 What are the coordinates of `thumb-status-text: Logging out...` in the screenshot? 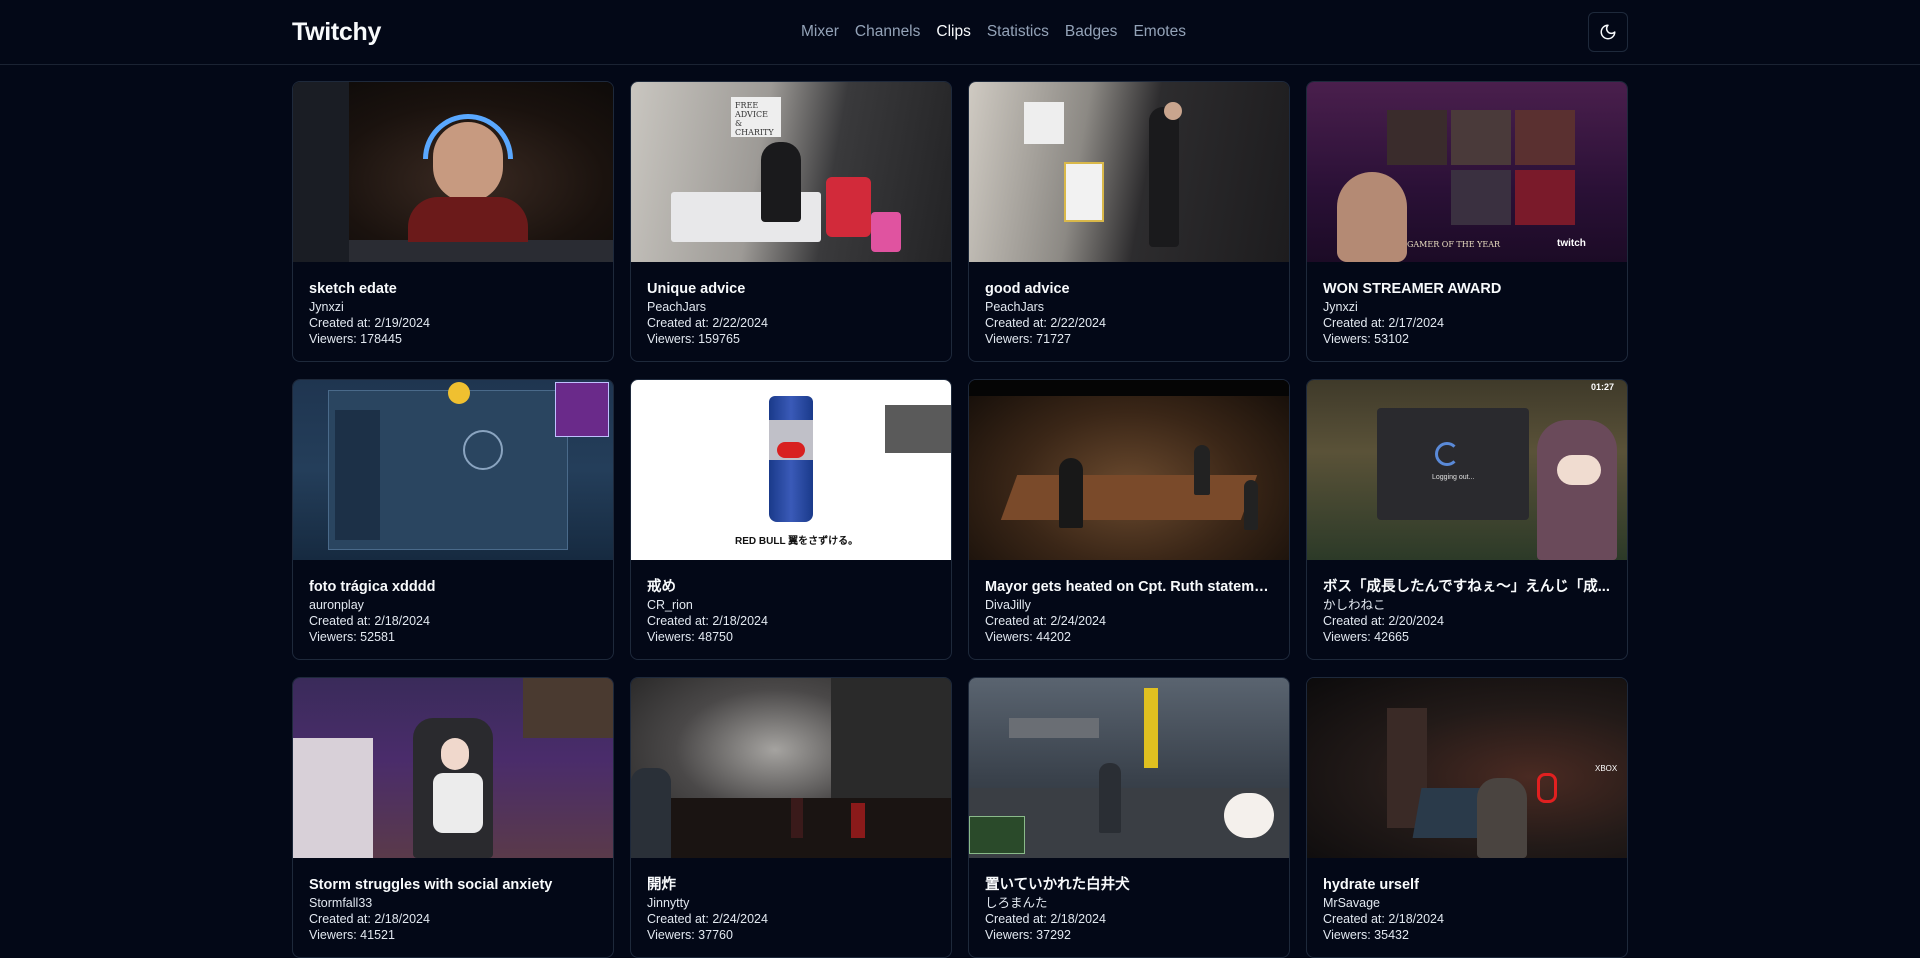 It's located at (1453, 477).